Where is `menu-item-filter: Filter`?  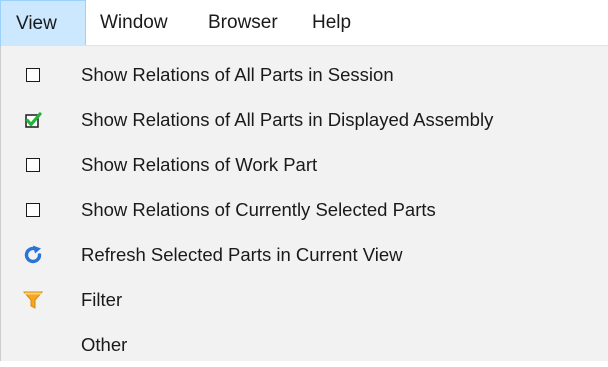
menu-item-filter: Filter is located at coordinates (304, 299).